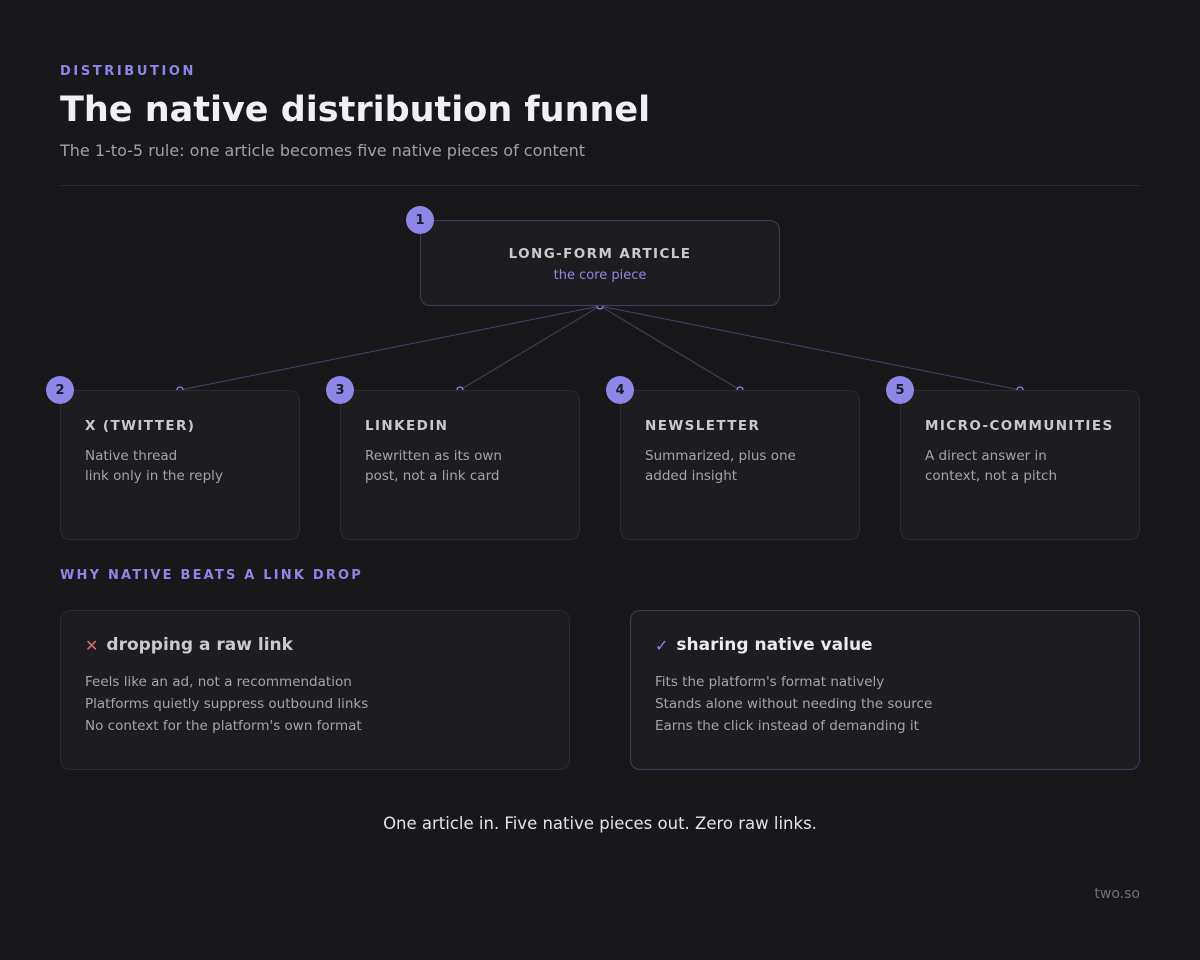  Describe the element at coordinates (199, 645) in the screenshot. I see `raw-link-card-title: dropping a raw link` at that location.